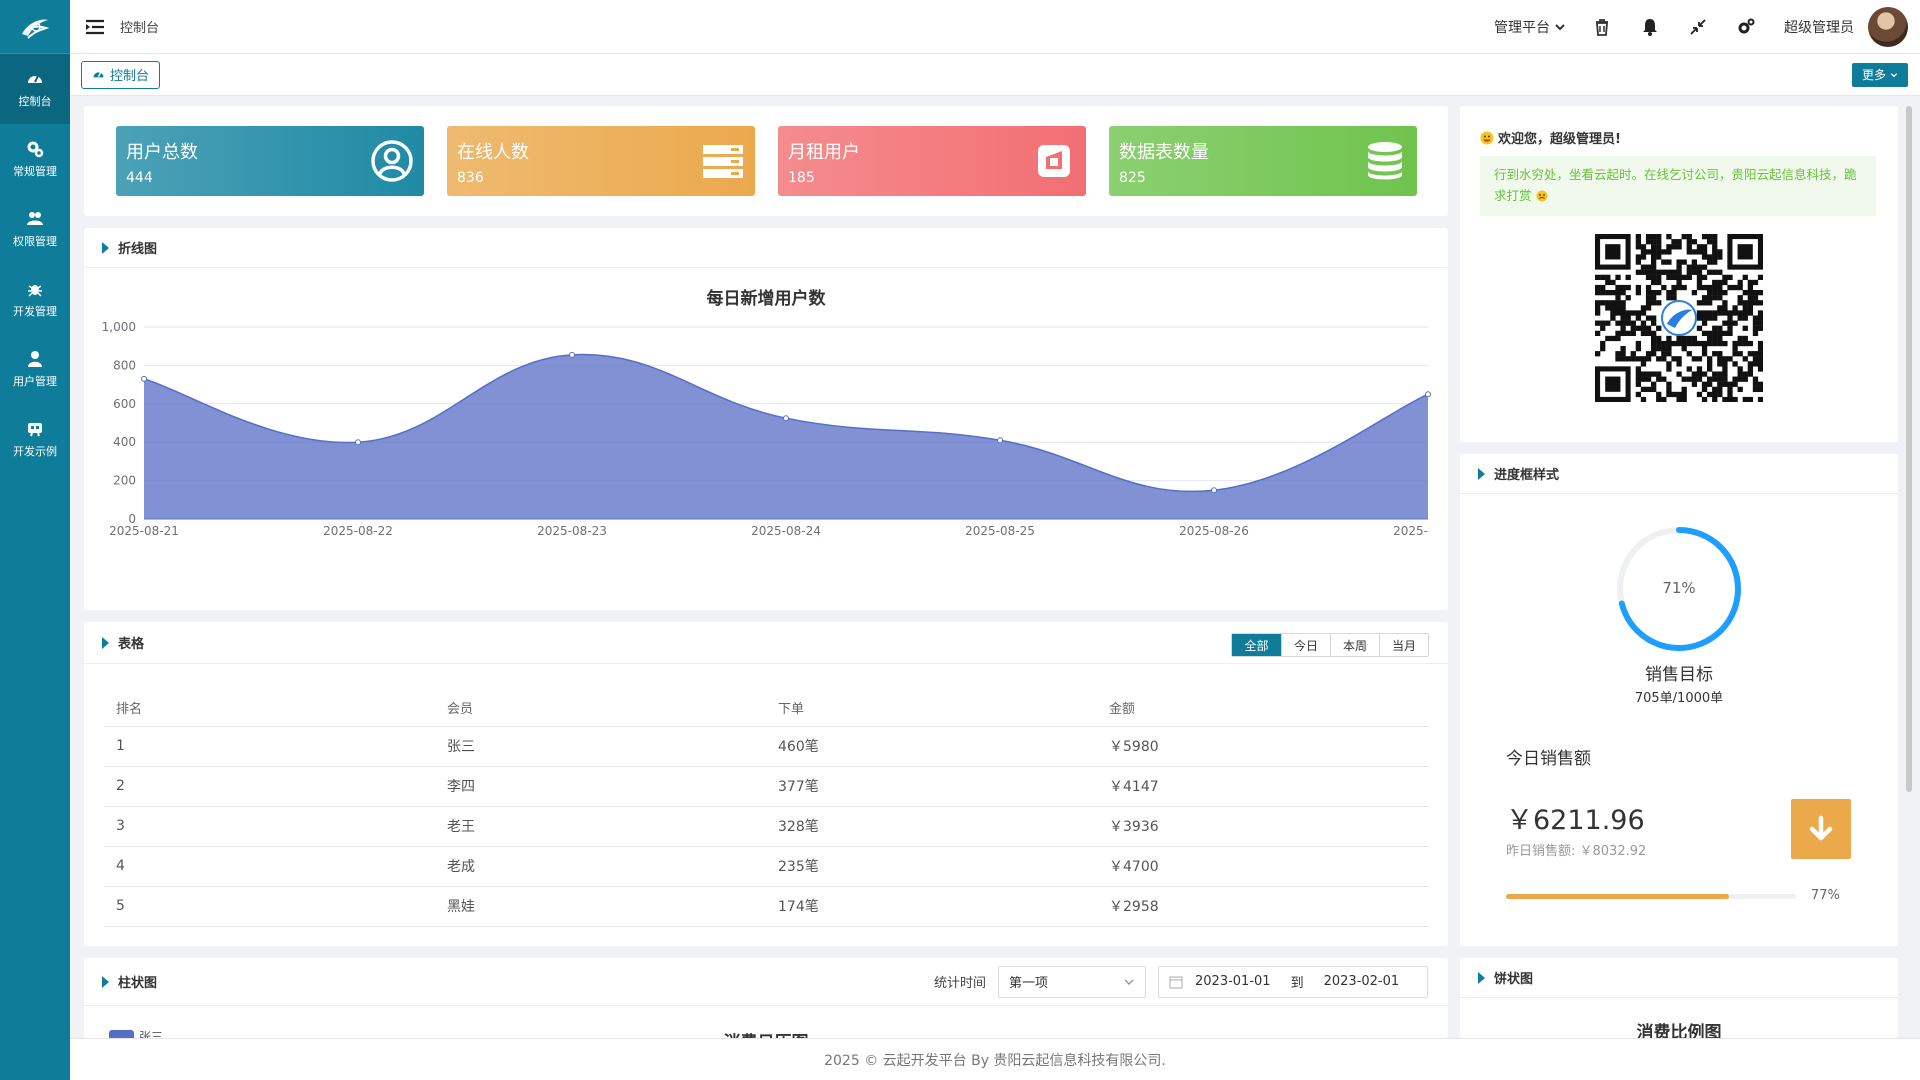  I want to click on sidebar-item-general: 常规管理, so click(35, 159).